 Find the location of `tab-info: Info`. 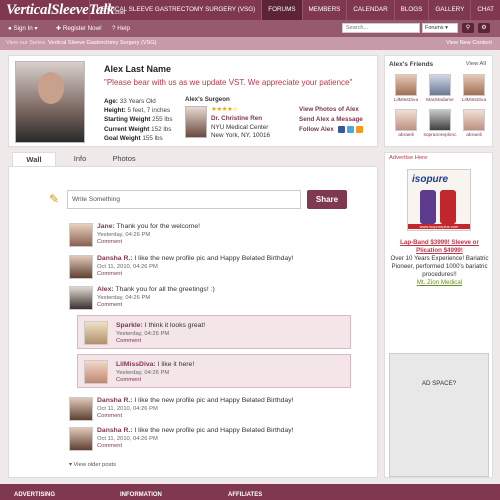

tab-info: Info is located at coordinates (80, 159).